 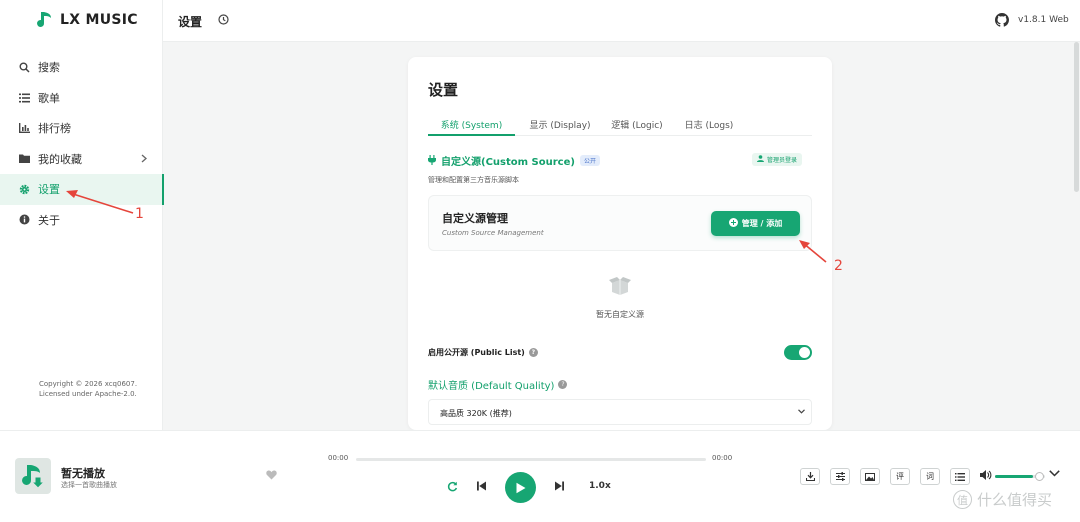 I want to click on annotation-marker-2: 2, so click(x=838, y=266).